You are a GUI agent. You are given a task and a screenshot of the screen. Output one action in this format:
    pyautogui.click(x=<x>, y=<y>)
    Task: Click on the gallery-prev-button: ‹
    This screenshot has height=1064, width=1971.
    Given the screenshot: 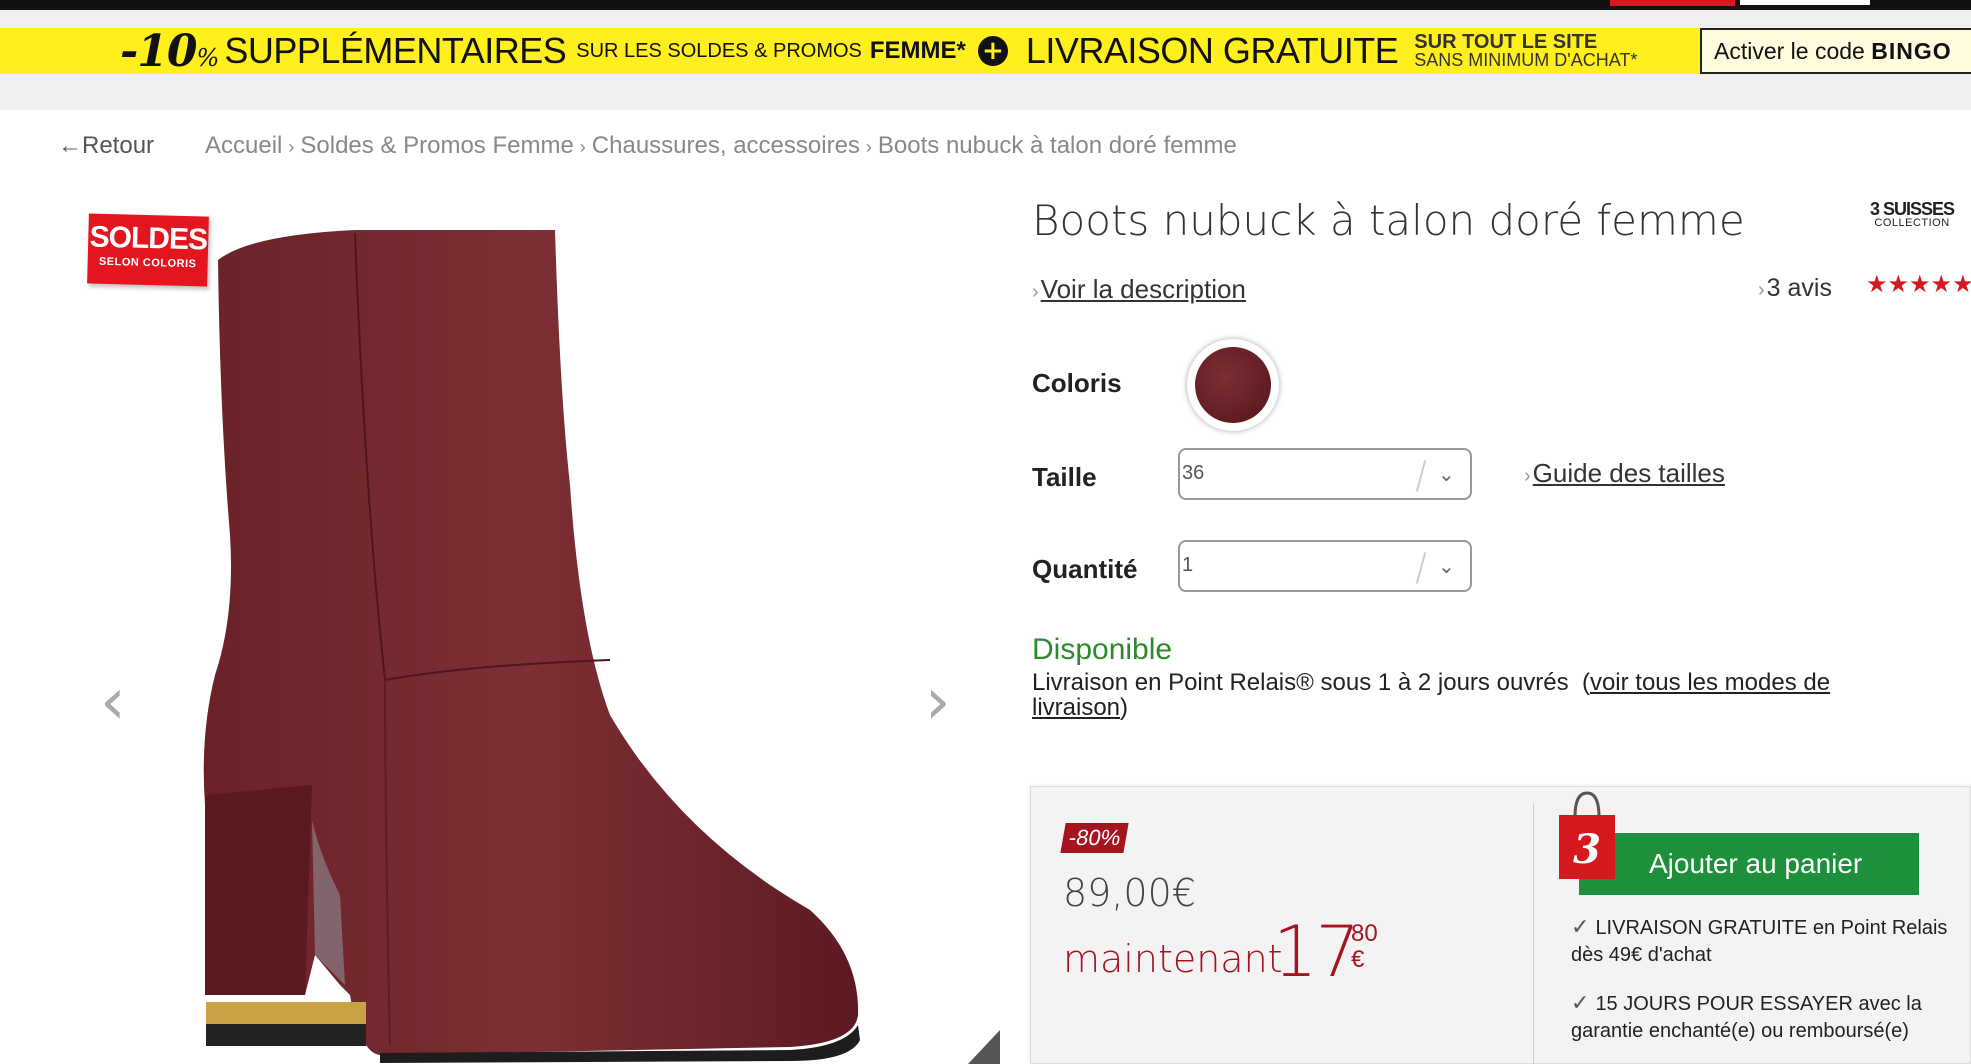 What is the action you would take?
    pyautogui.click(x=113, y=702)
    